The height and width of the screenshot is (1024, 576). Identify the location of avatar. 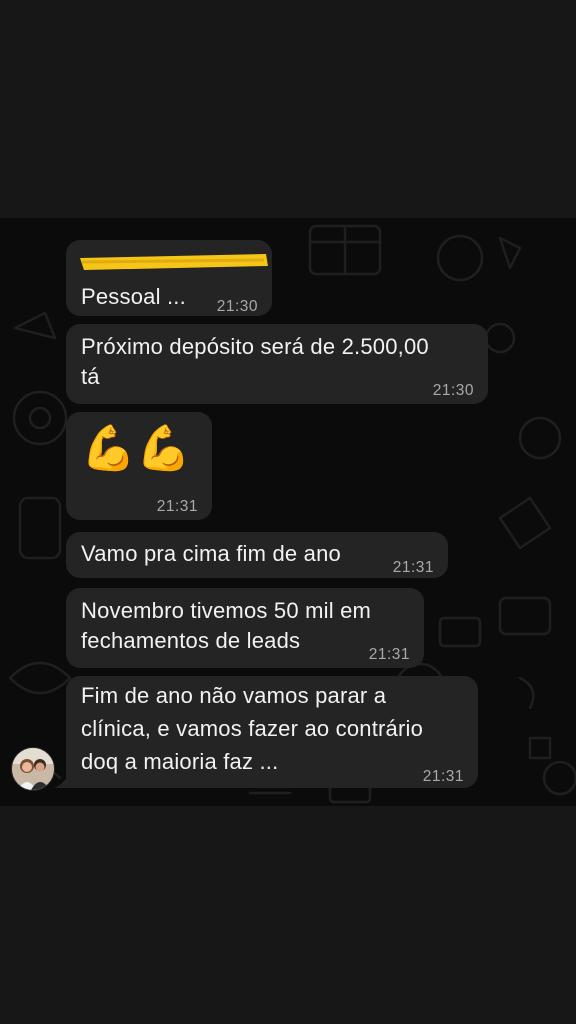
(33, 769).